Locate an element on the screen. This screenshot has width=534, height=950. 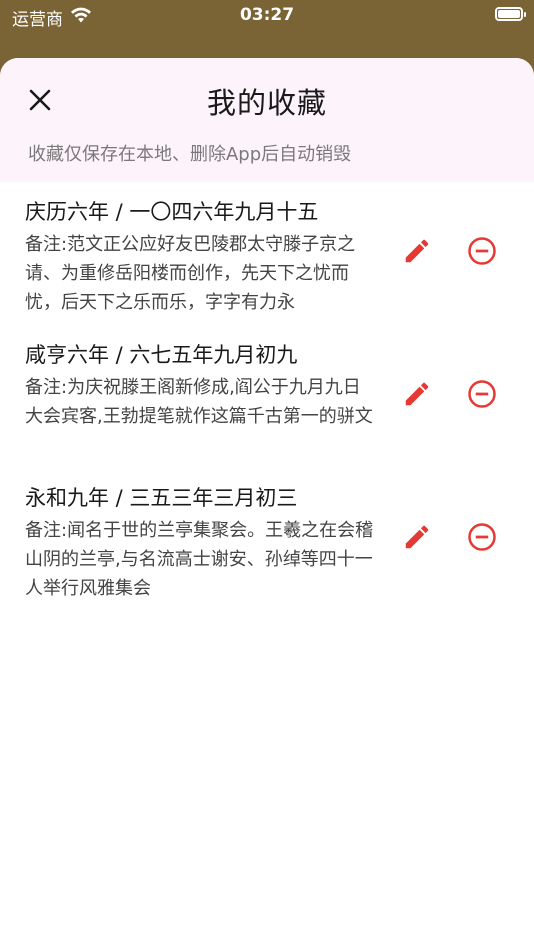
page-title: 我的收藏 is located at coordinates (266, 103).